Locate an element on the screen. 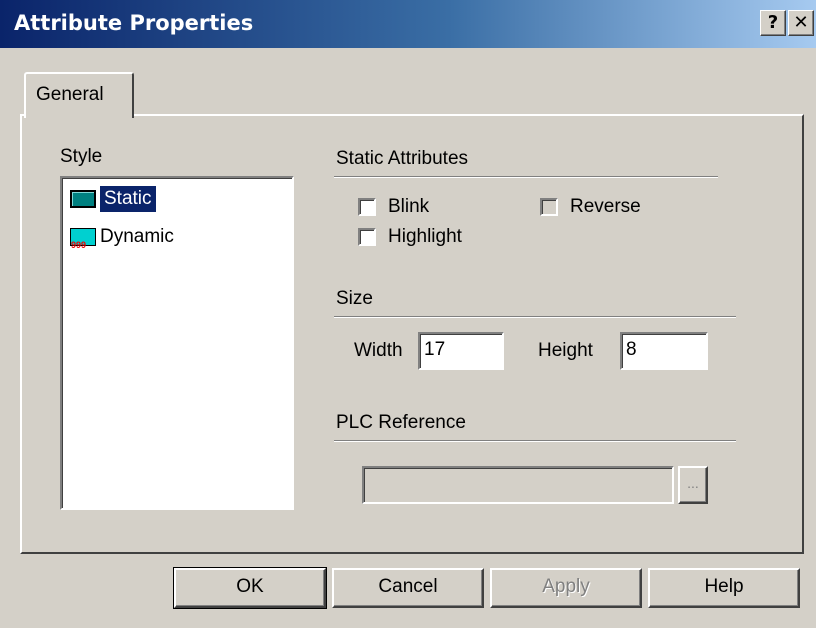 This screenshot has height=628, width=816. blink-label: Blink is located at coordinates (409, 206).